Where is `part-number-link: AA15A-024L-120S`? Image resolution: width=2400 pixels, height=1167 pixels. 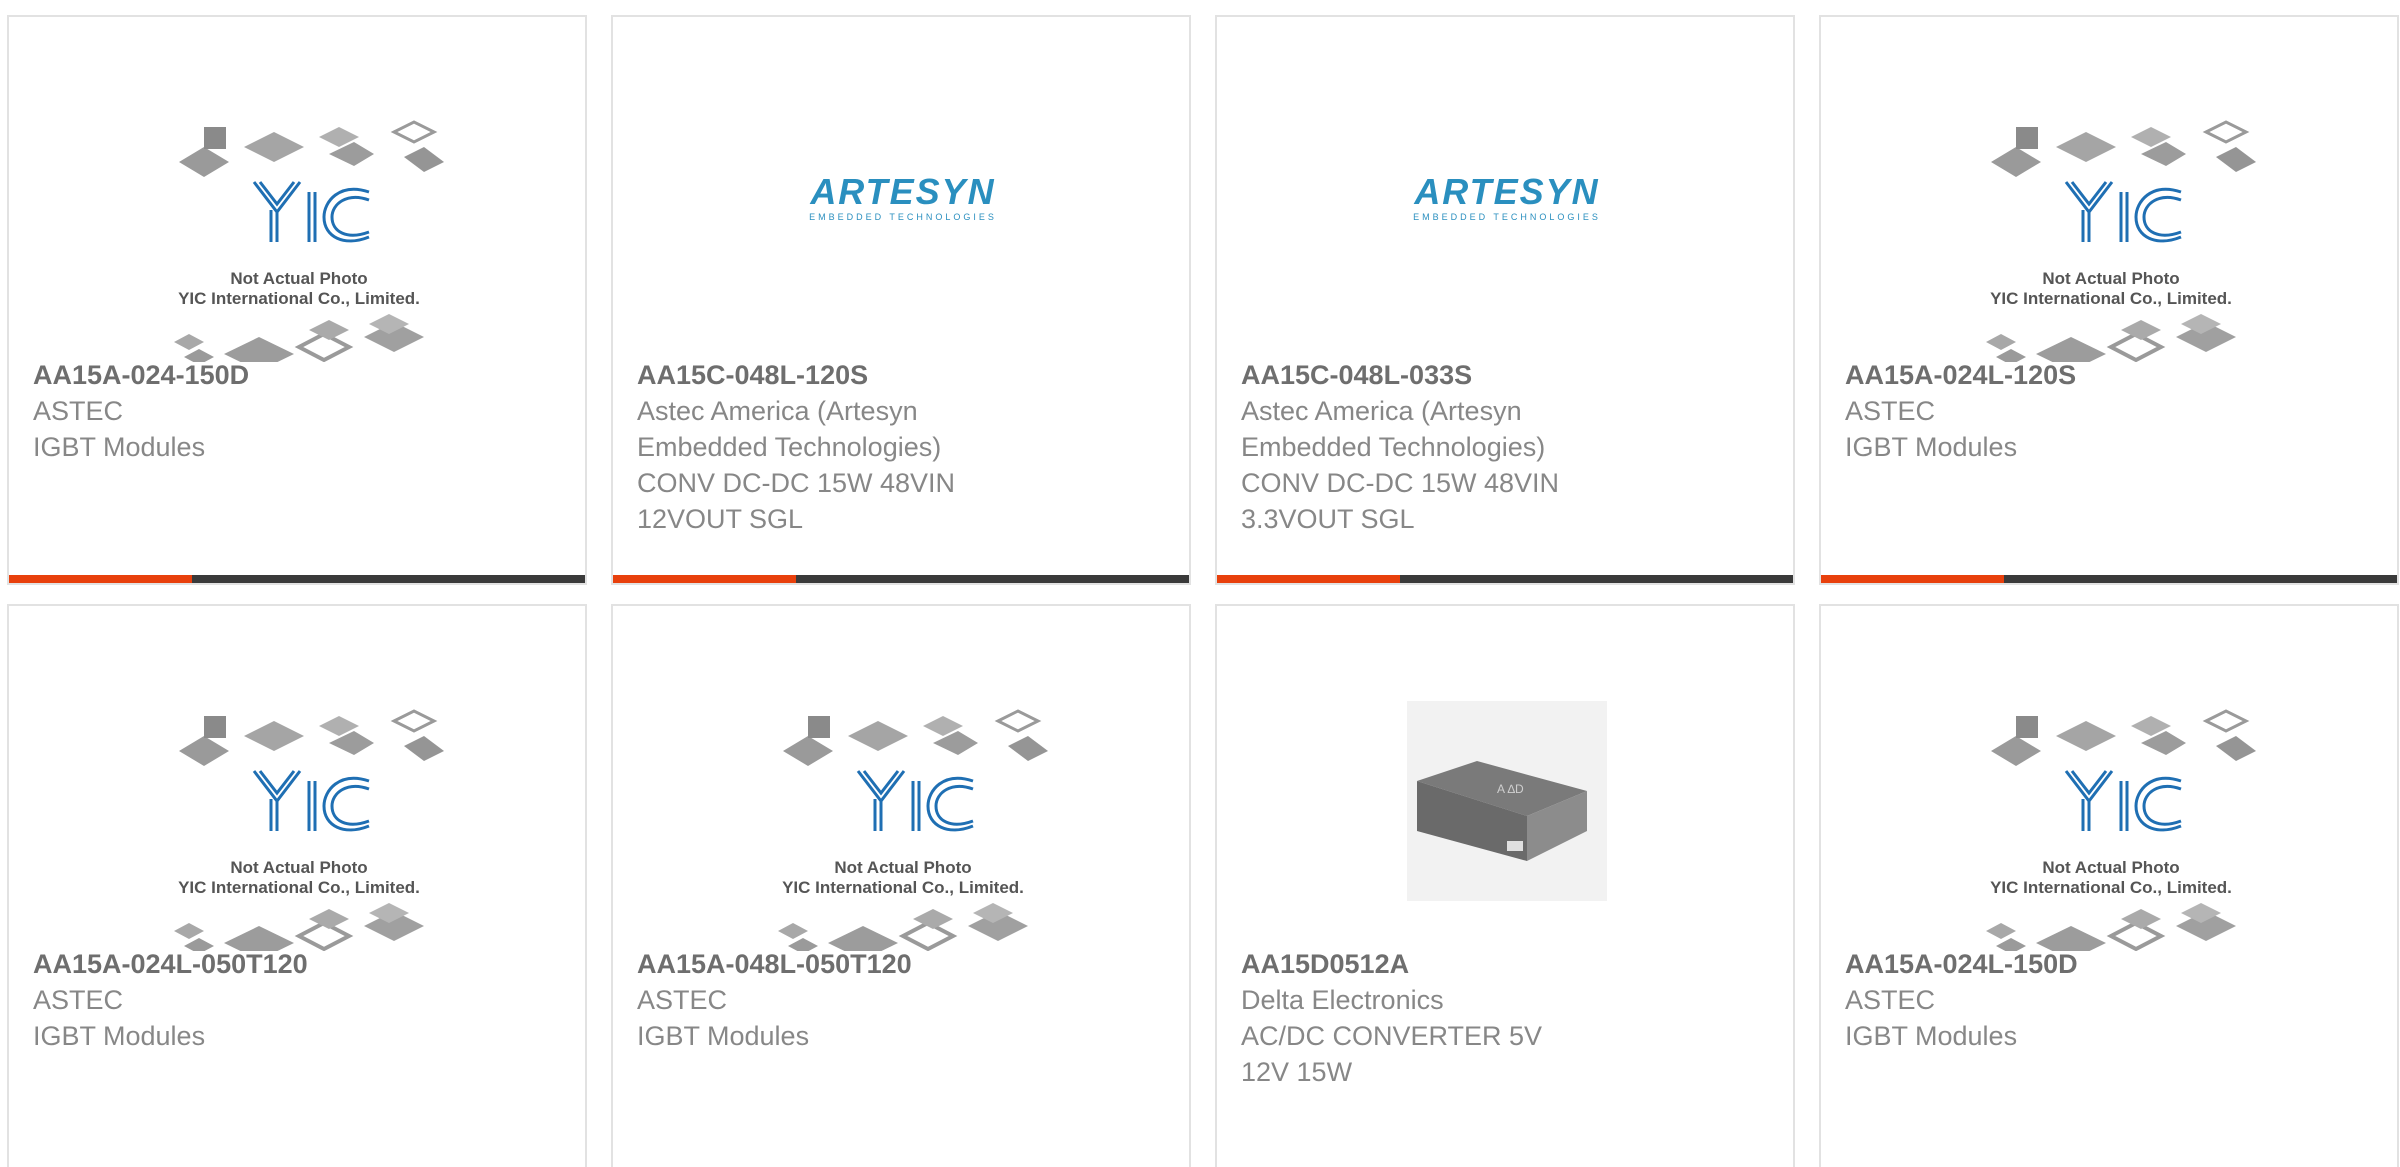 part-number-link: AA15A-024L-120S is located at coordinates (2109, 375).